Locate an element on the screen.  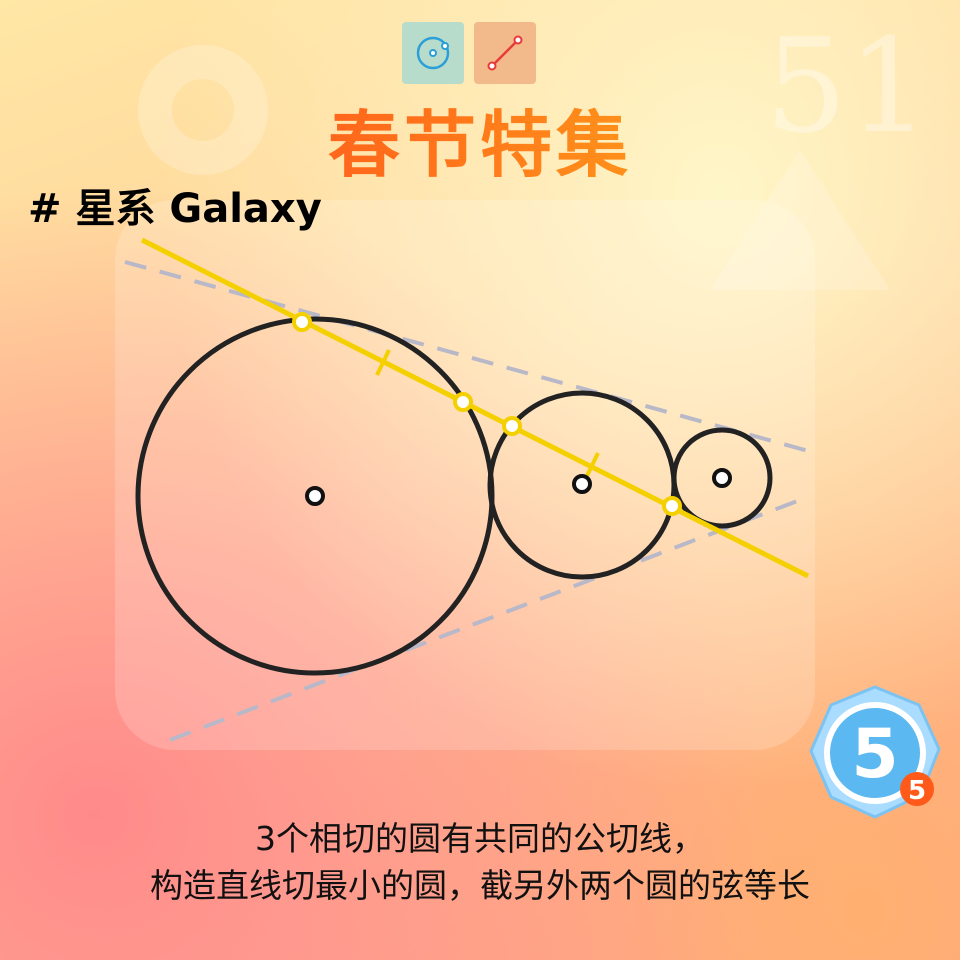
large-circle-center is located at coordinates (315, 496).